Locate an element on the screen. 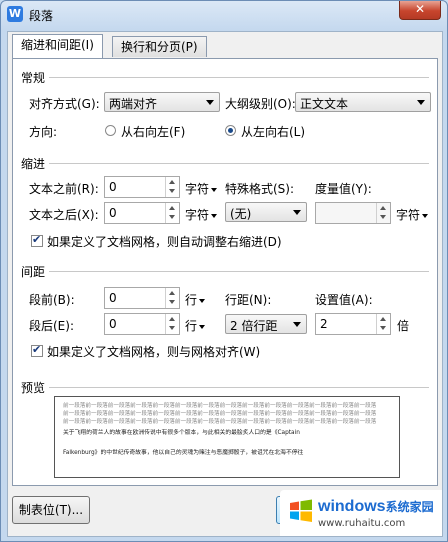 This screenshot has height=542, width=448. indent-after-unit-text: 字符 is located at coordinates (197, 215).